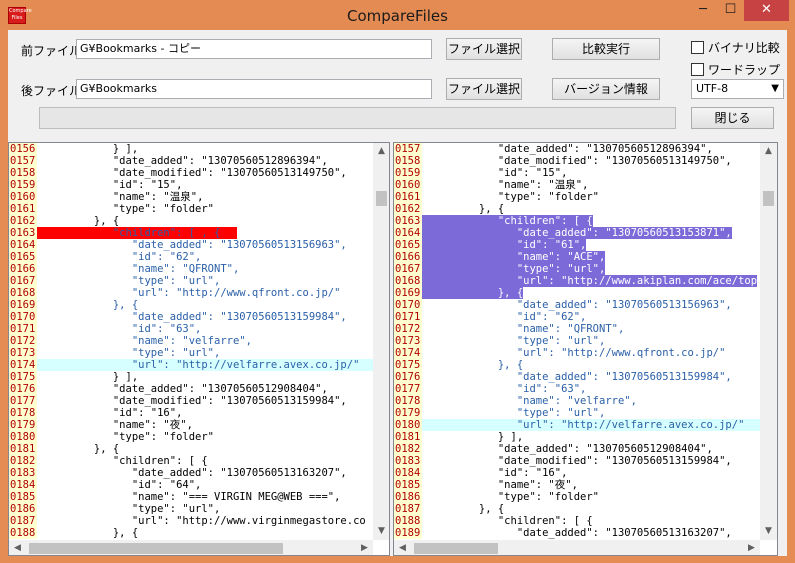  Describe the element at coordinates (577, 221) in the screenshot. I see `code-line: 0163 "children": [ {` at that location.